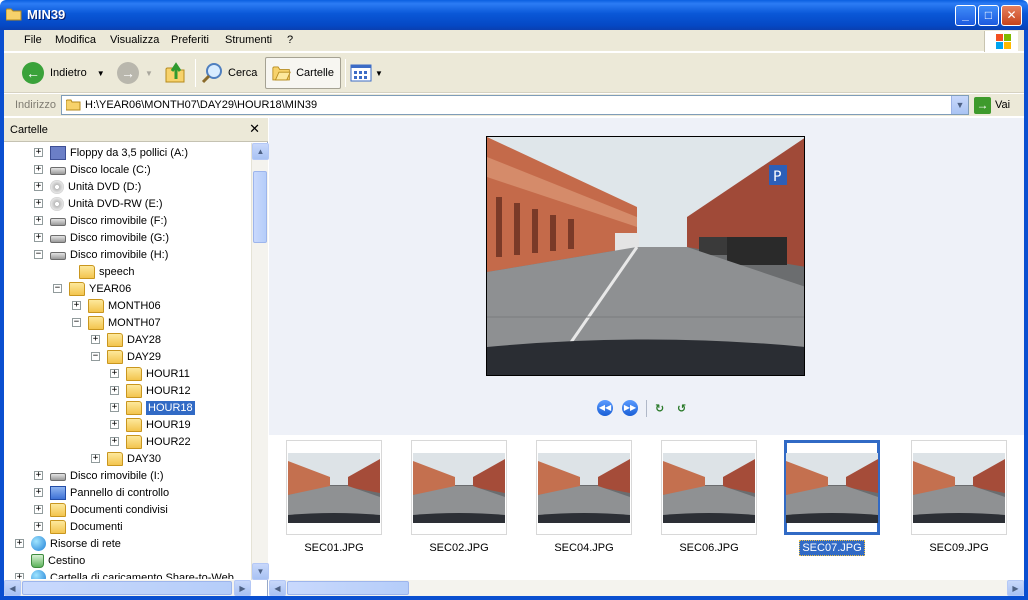 This screenshot has width=1028, height=600. I want to click on tree-item: + Documenti, so click(78, 526).